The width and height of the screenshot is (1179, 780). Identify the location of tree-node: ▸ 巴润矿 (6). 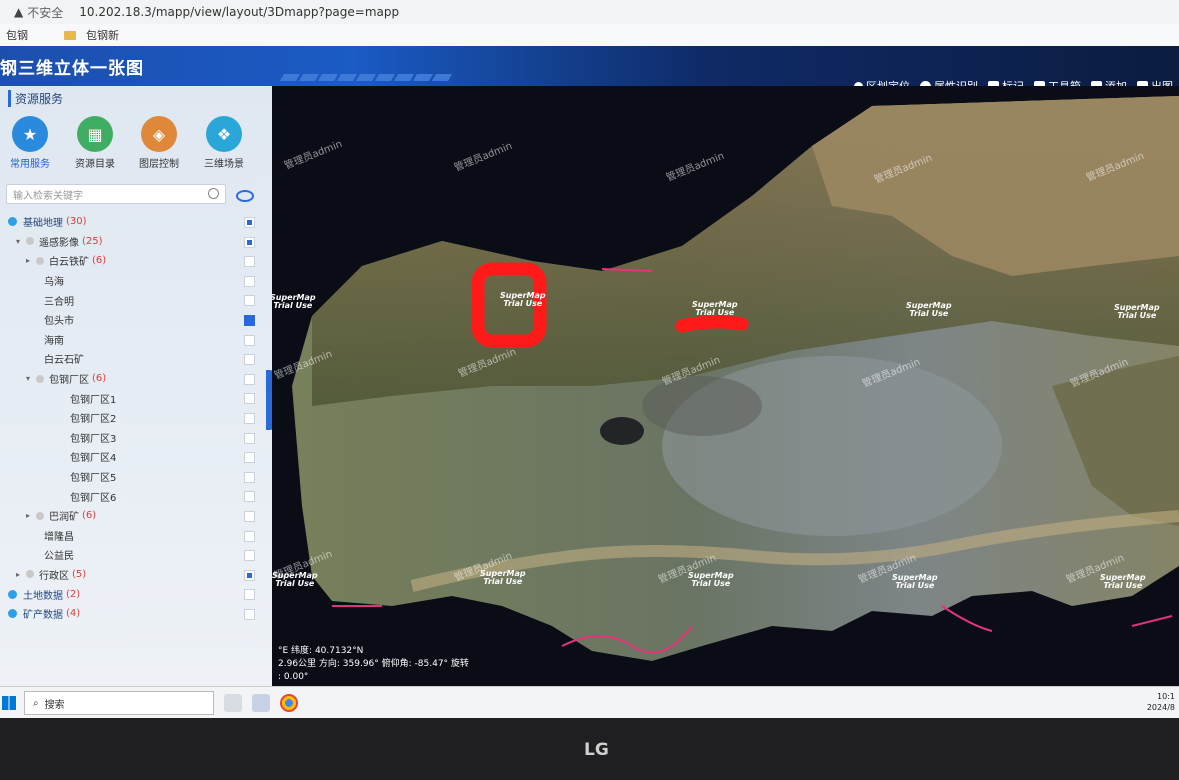
(136, 516).